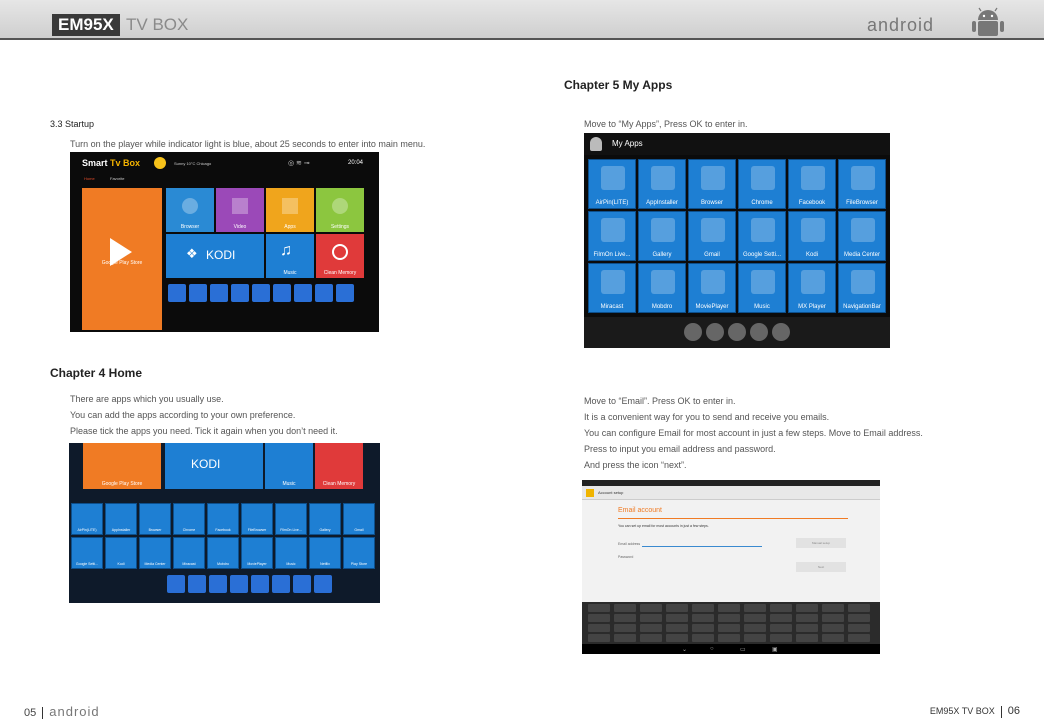  Describe the element at coordinates (290, 210) in the screenshot. I see `tile-apps: Apps` at that location.